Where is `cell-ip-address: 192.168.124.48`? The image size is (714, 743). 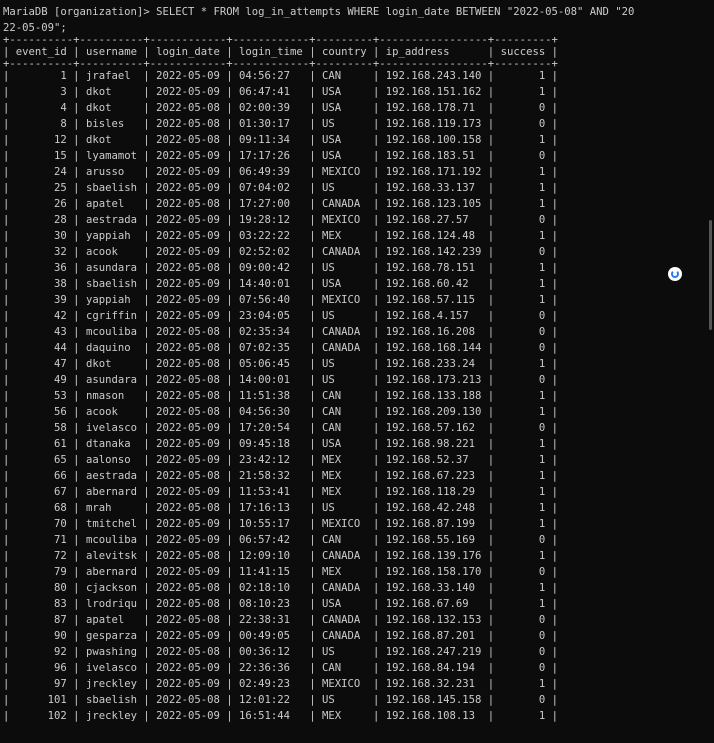 cell-ip-address: 192.168.124.48 is located at coordinates (433, 236).